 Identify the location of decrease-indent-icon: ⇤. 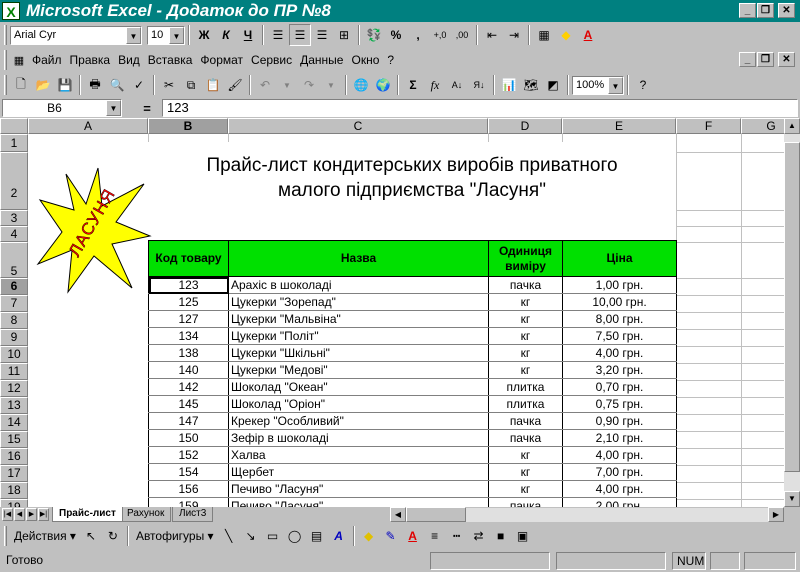
(492, 35).